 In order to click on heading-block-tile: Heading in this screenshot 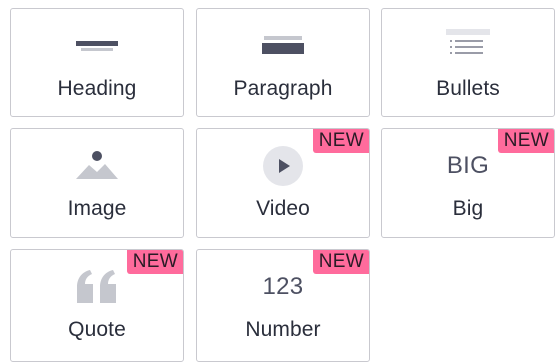, I will do `click(97, 62)`.